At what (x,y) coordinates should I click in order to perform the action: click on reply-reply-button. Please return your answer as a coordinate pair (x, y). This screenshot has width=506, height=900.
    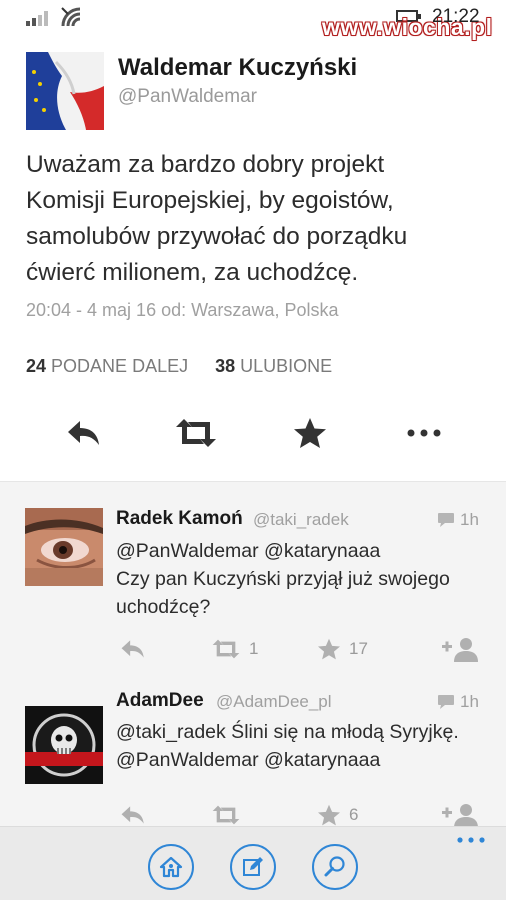
    Looking at the image, I should click on (133, 649).